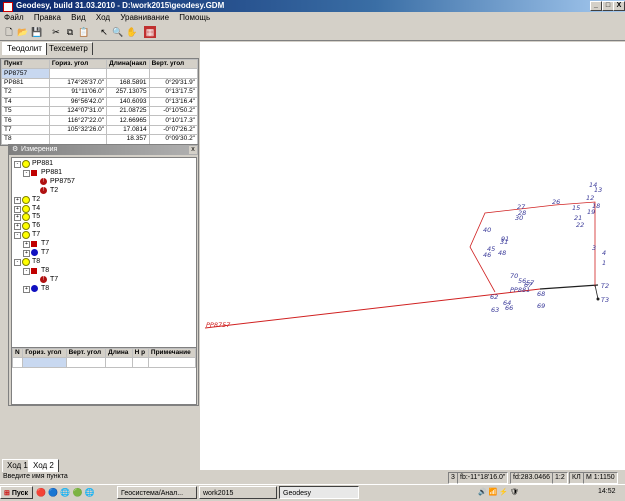 The height and width of the screenshot is (501, 625). I want to click on table-row, so click(104, 362).